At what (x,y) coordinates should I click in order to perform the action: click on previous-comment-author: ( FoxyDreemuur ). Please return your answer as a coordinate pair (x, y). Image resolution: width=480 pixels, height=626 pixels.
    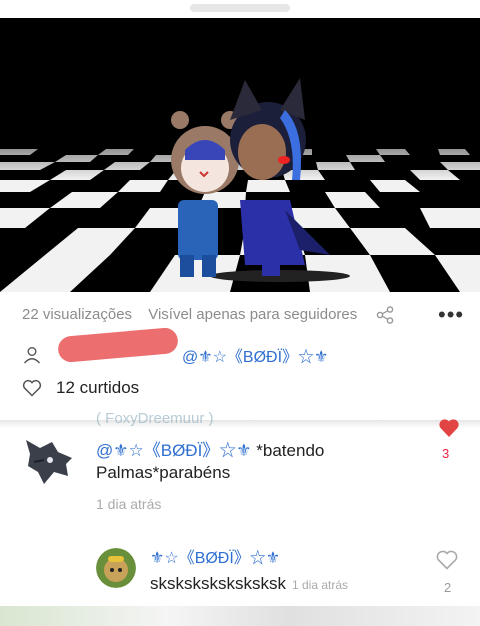
    Looking at the image, I should click on (155, 418).